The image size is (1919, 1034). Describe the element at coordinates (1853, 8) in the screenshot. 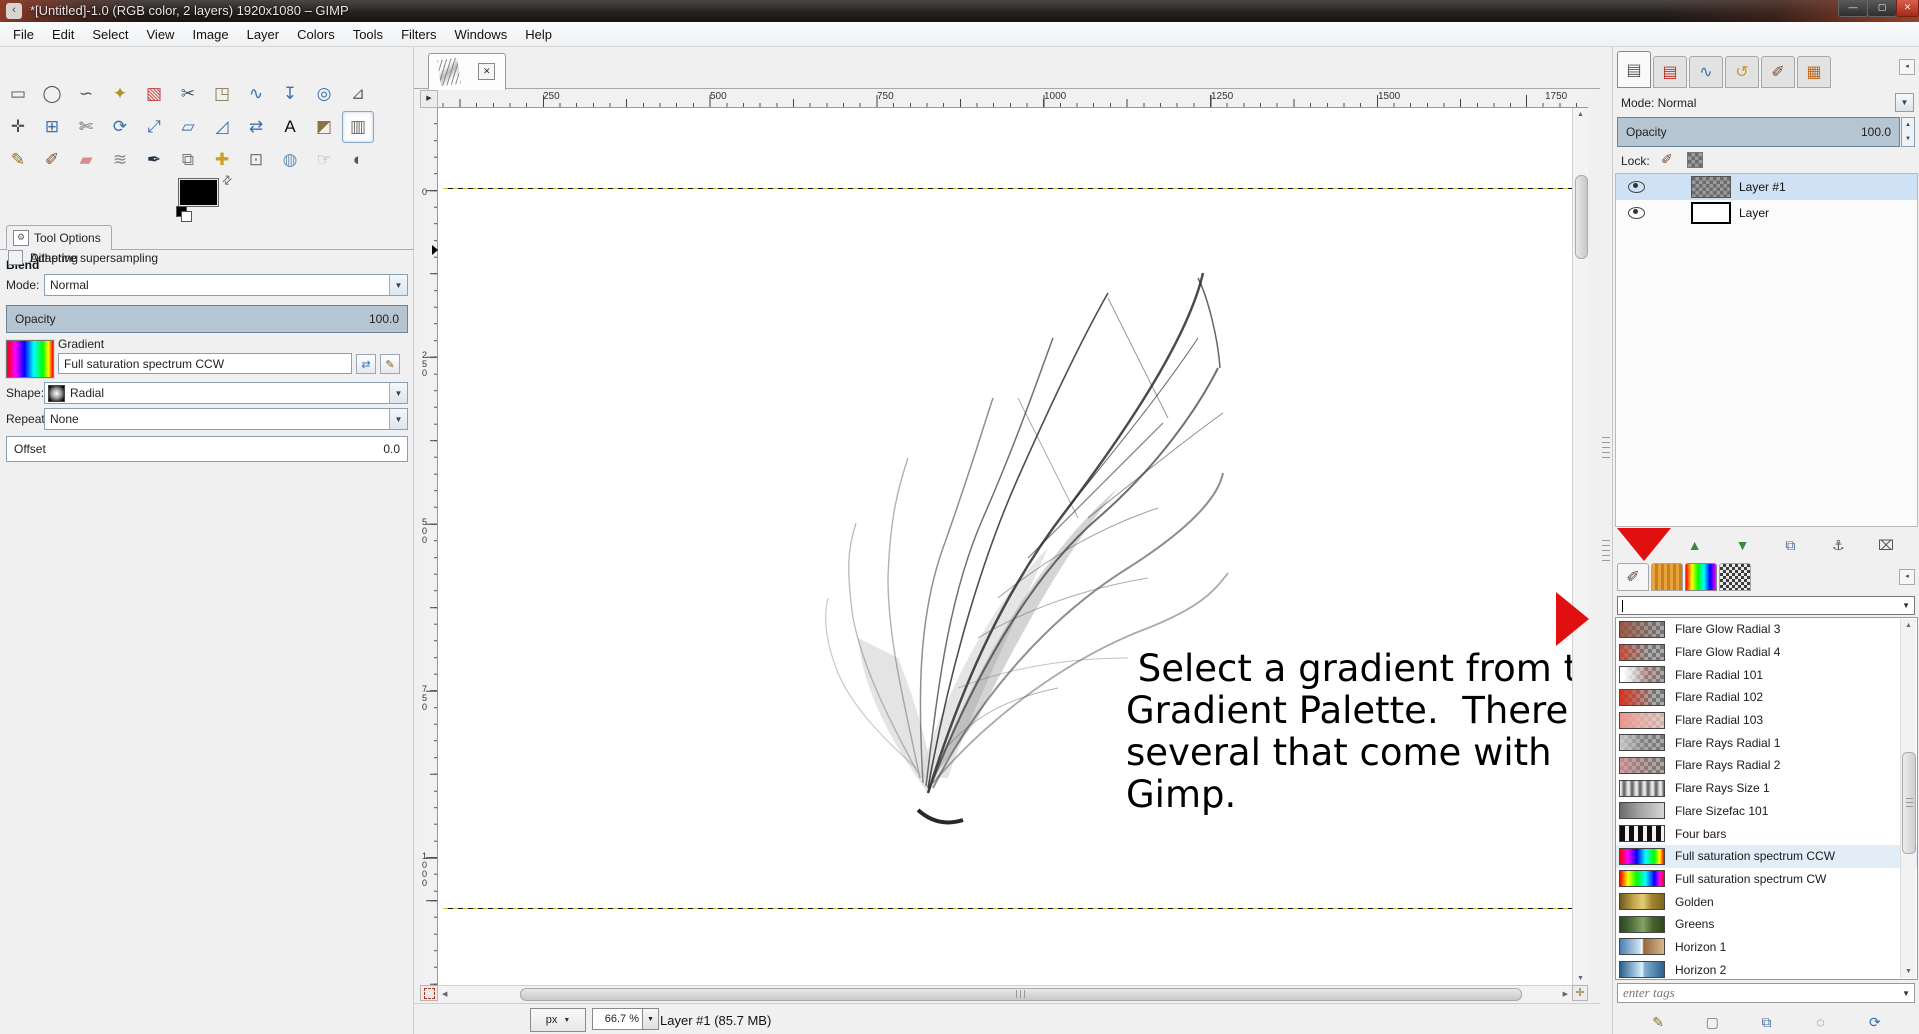

I see `minimize-button: —` at that location.